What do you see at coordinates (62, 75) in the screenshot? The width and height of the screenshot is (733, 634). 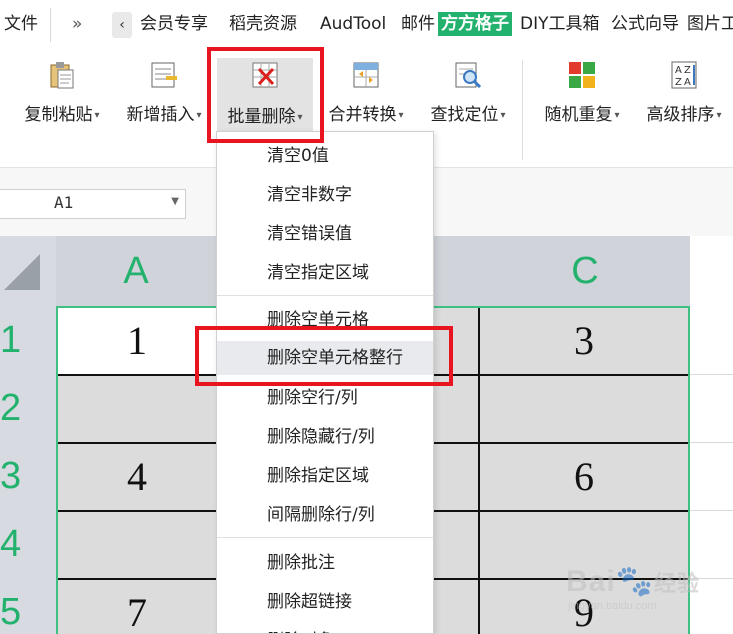 I see `clipboard-icon` at bounding box center [62, 75].